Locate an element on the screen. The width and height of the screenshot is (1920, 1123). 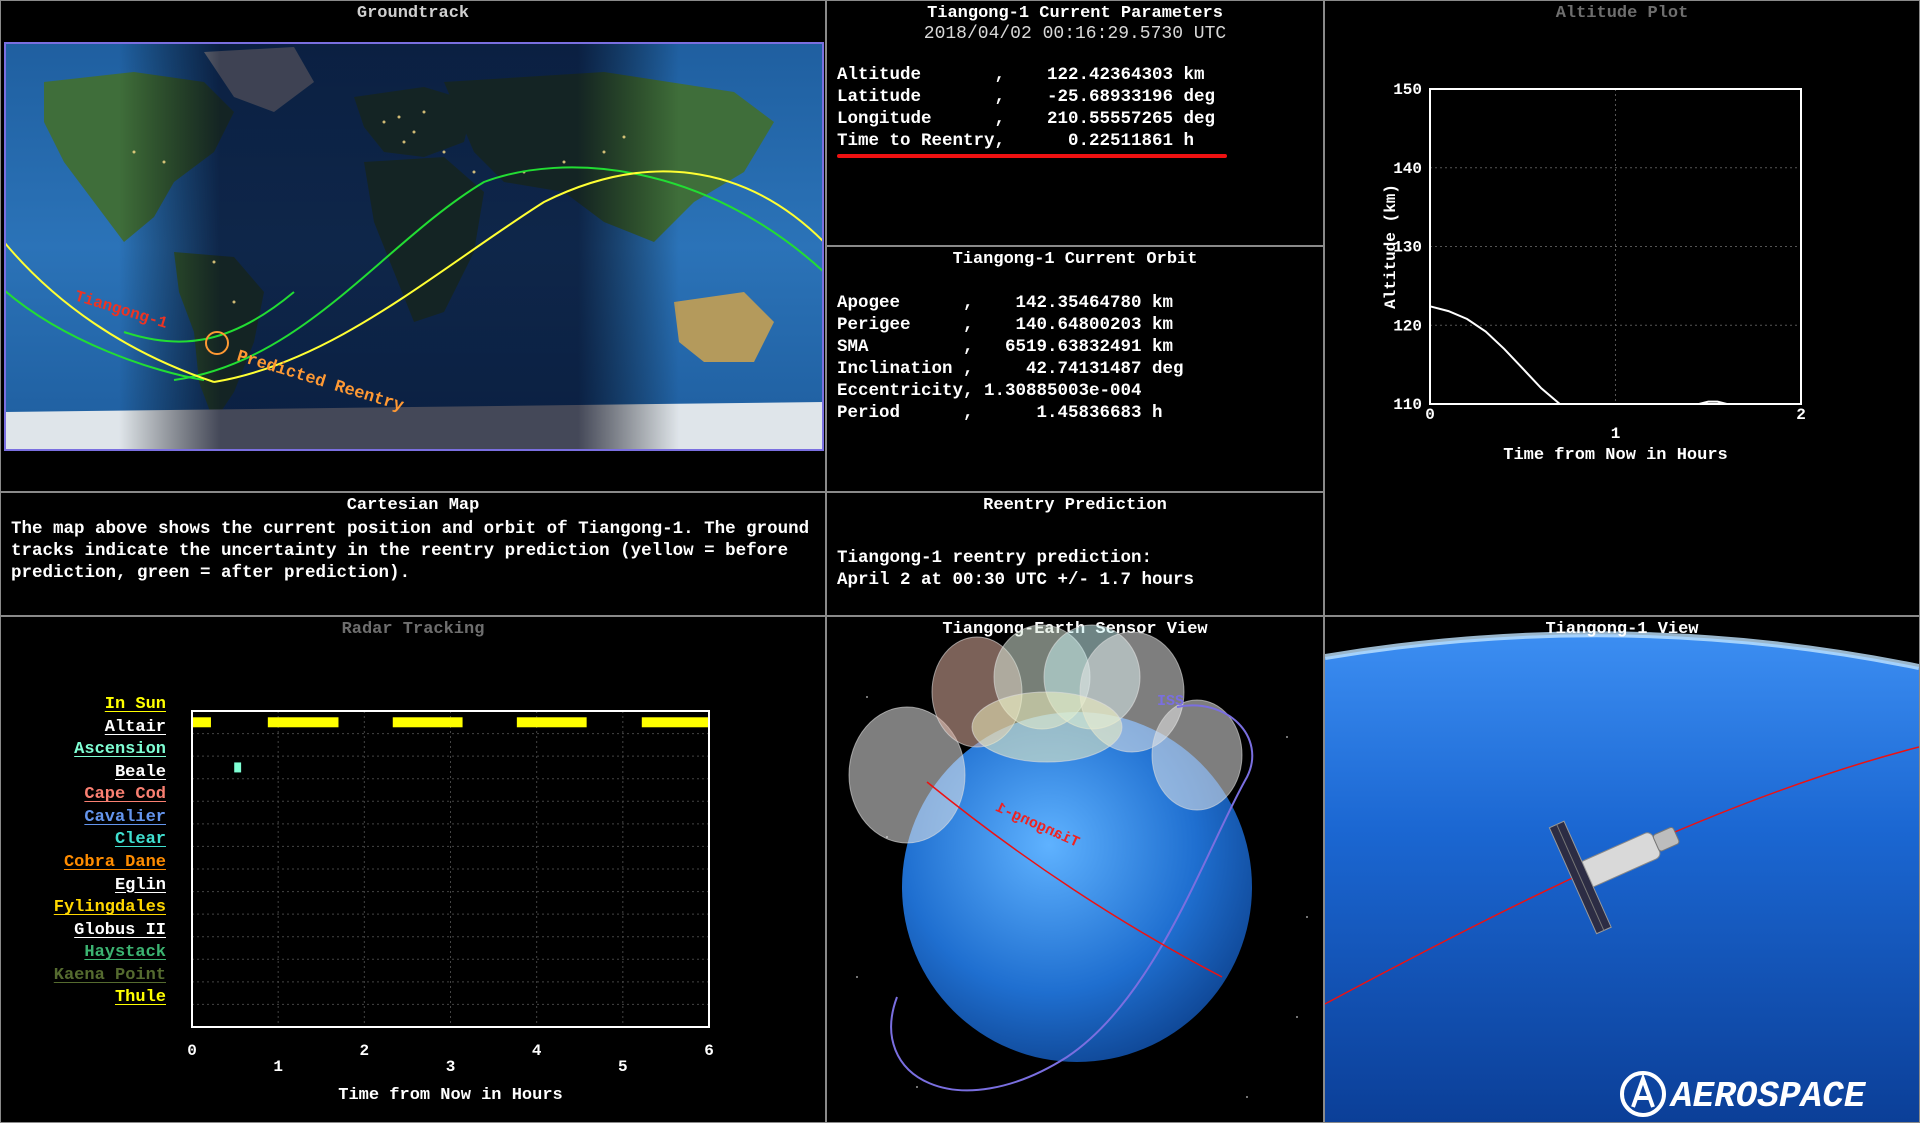
x-tick-label: 3 is located at coordinates (451, 1067).